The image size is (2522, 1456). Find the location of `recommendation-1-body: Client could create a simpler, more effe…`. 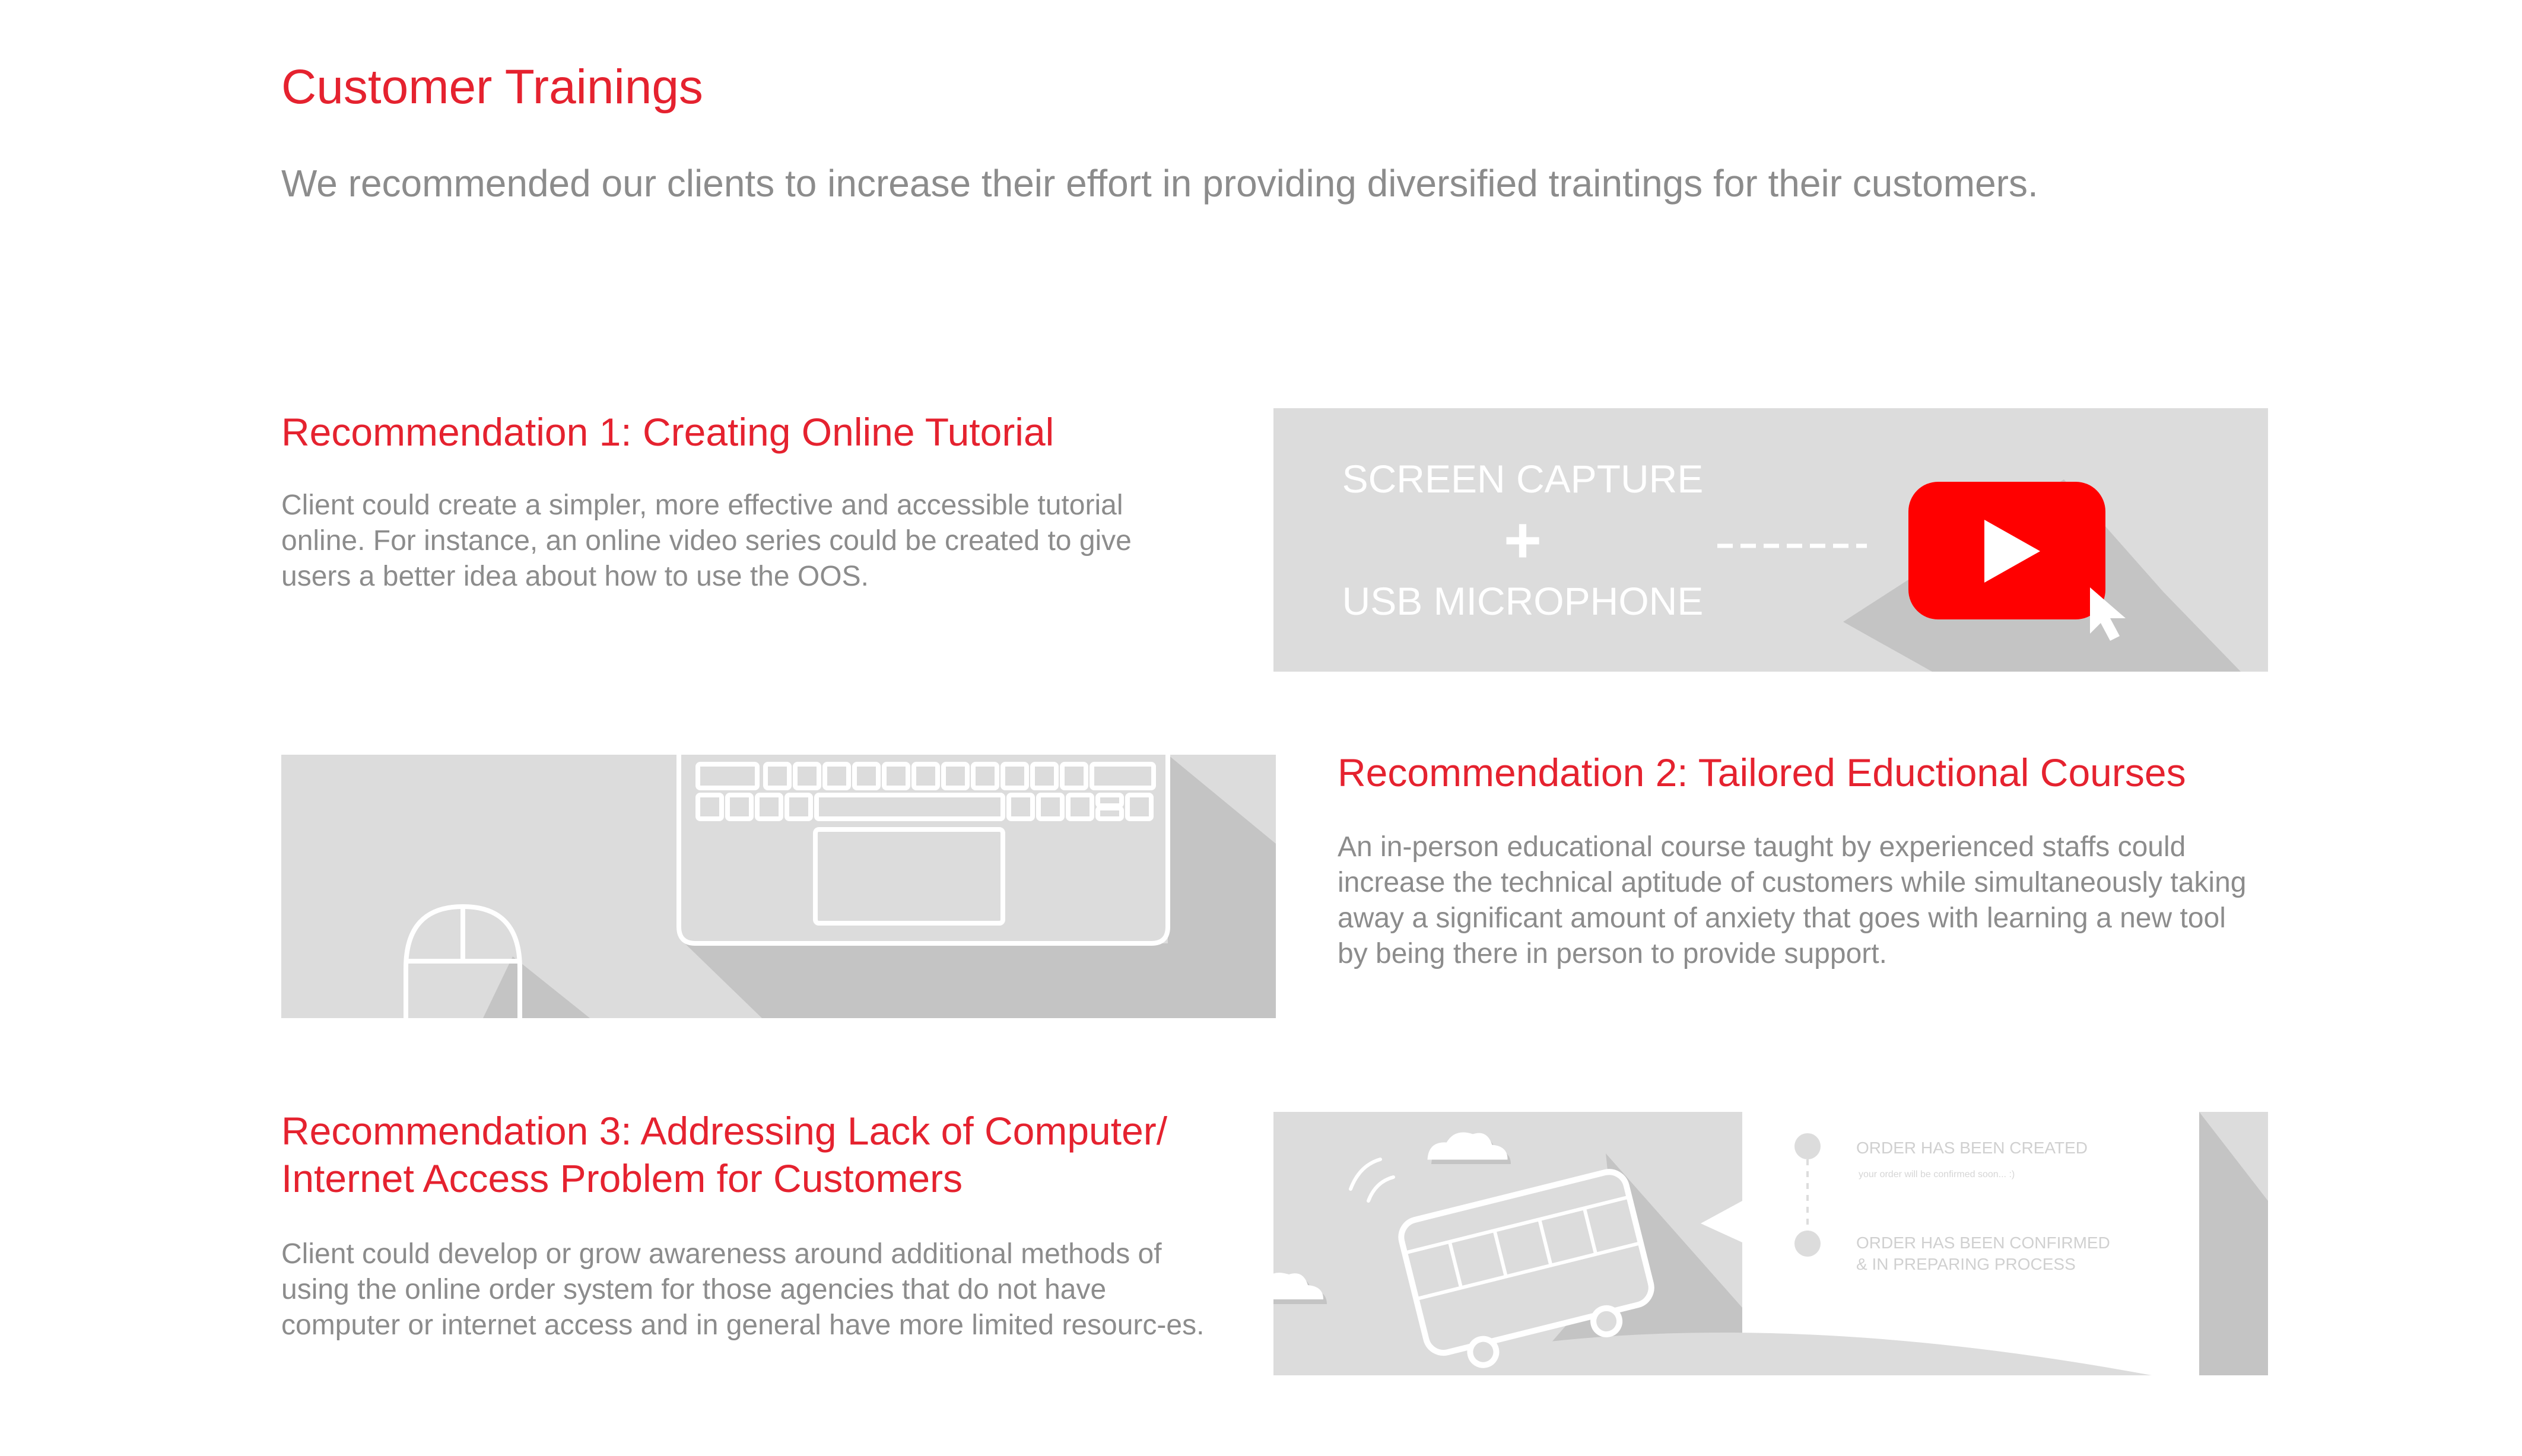

recommendation-1-body: Client could create a simpler, more effe… is located at coordinates (706, 540).